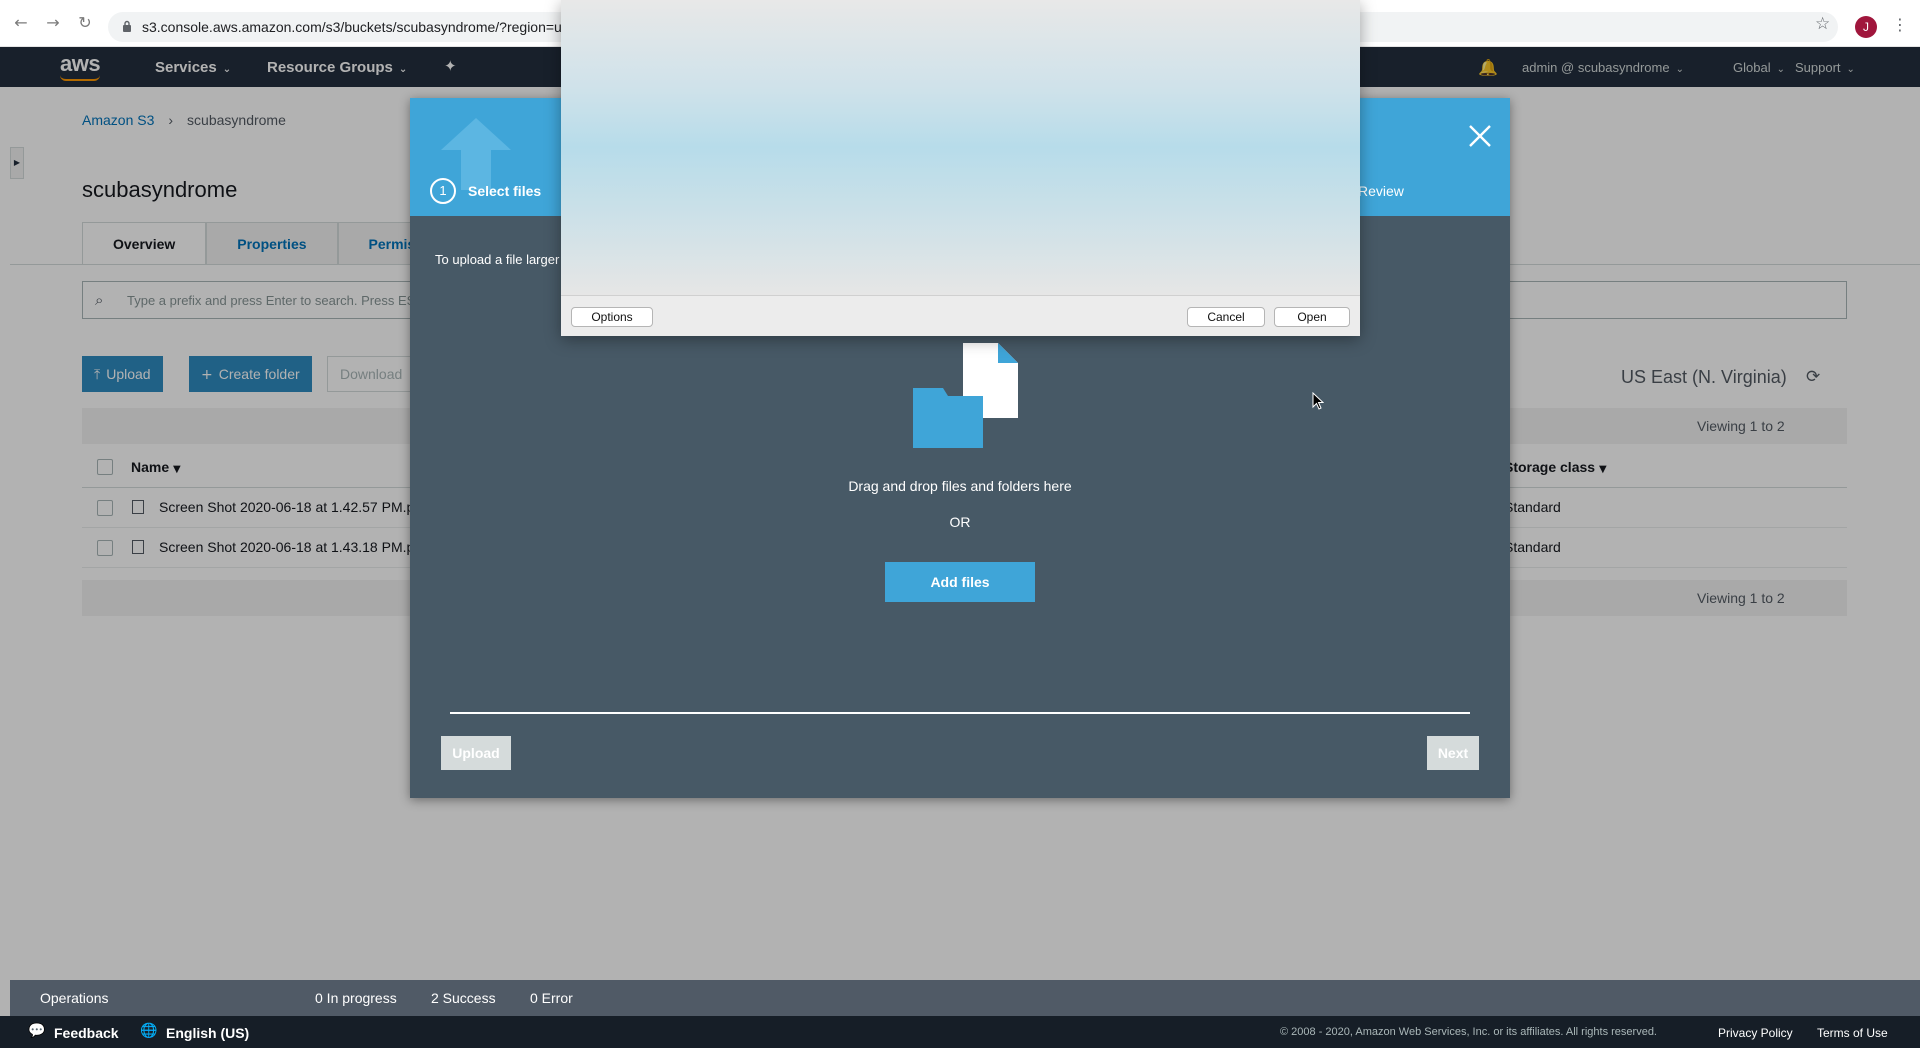  Describe the element at coordinates (207, 1033) in the screenshot. I see `language-selector: English (US)` at that location.